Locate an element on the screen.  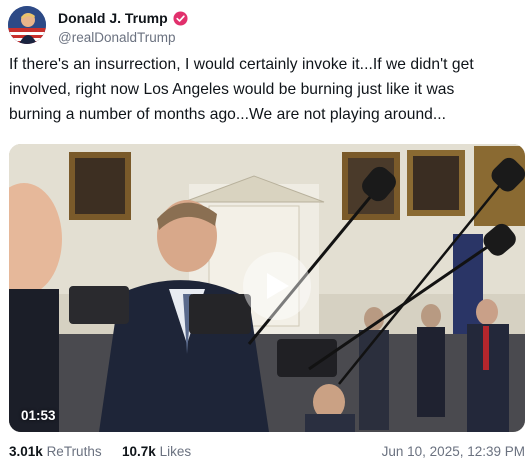
play-button is located at coordinates (277, 286).